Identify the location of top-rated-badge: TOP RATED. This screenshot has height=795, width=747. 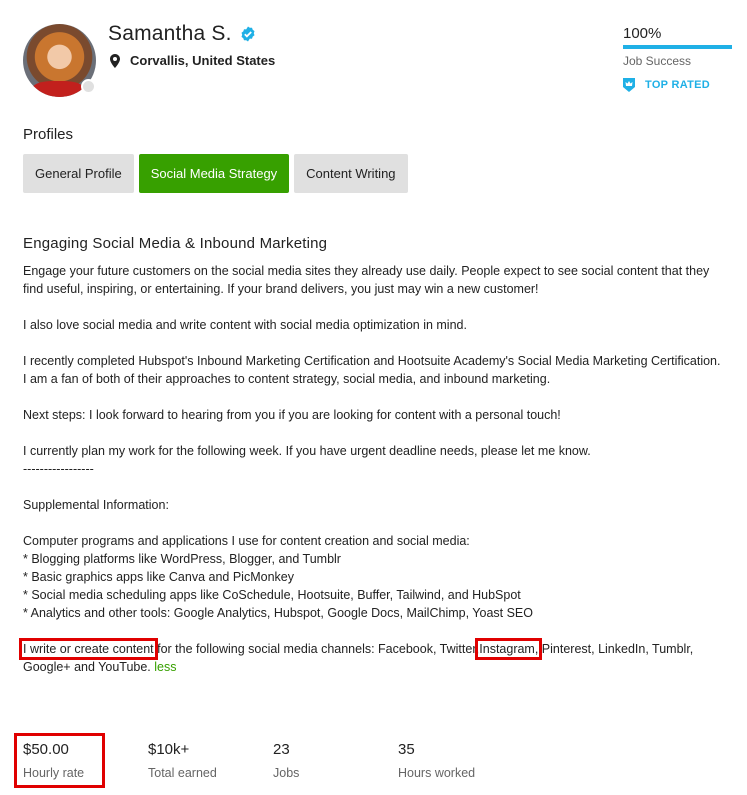
(677, 85).